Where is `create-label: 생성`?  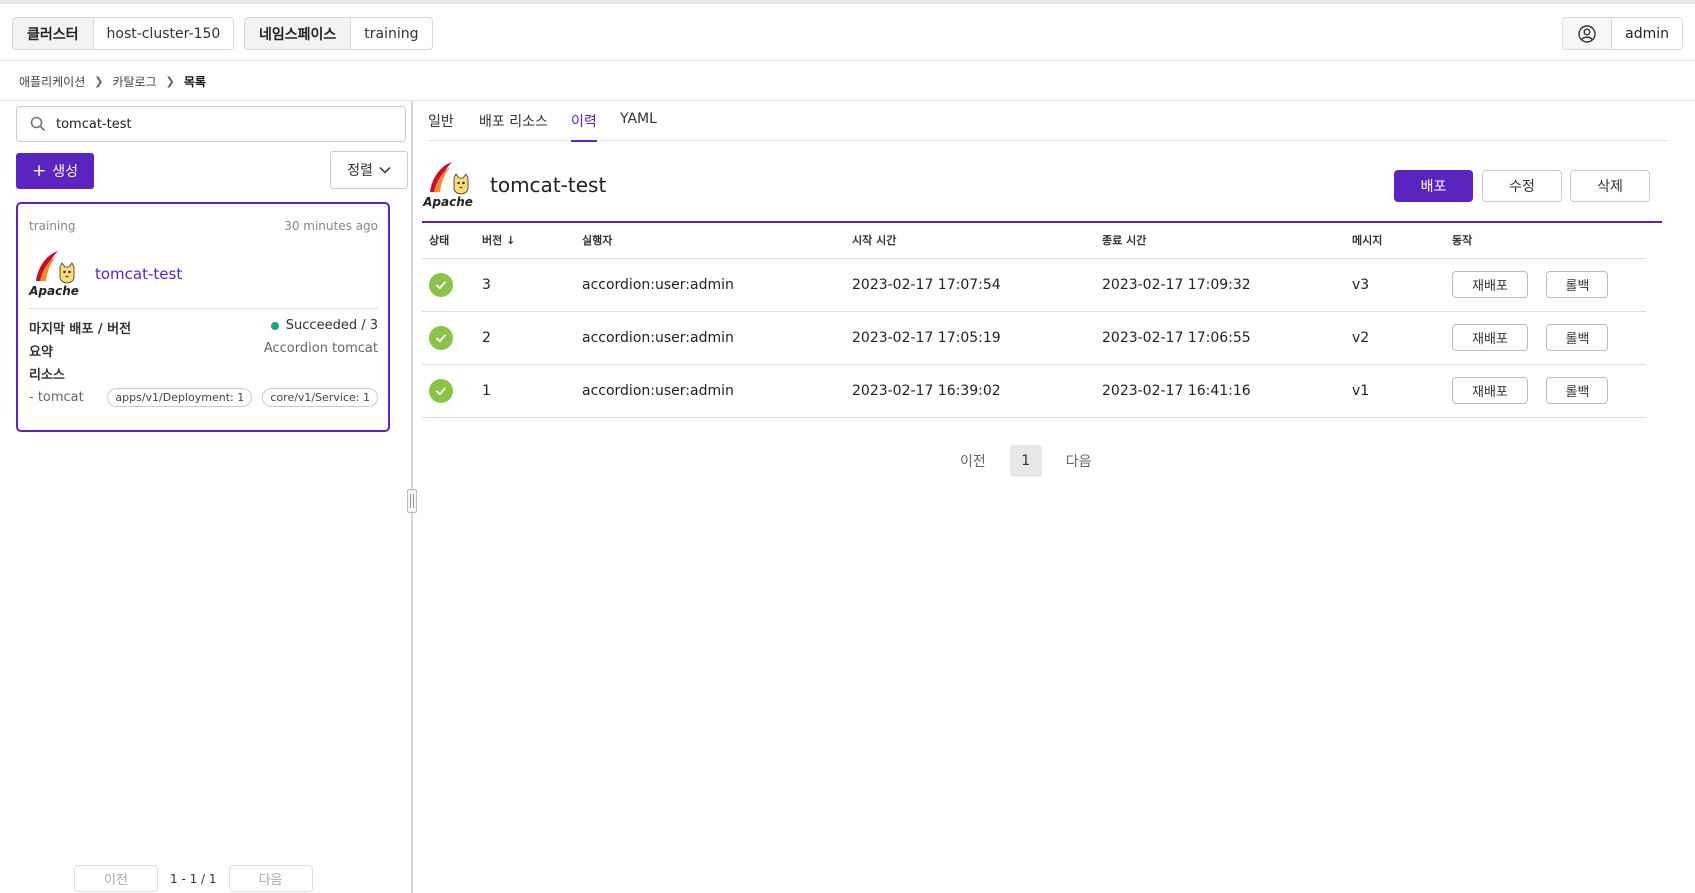
create-label: 생성 is located at coordinates (65, 172).